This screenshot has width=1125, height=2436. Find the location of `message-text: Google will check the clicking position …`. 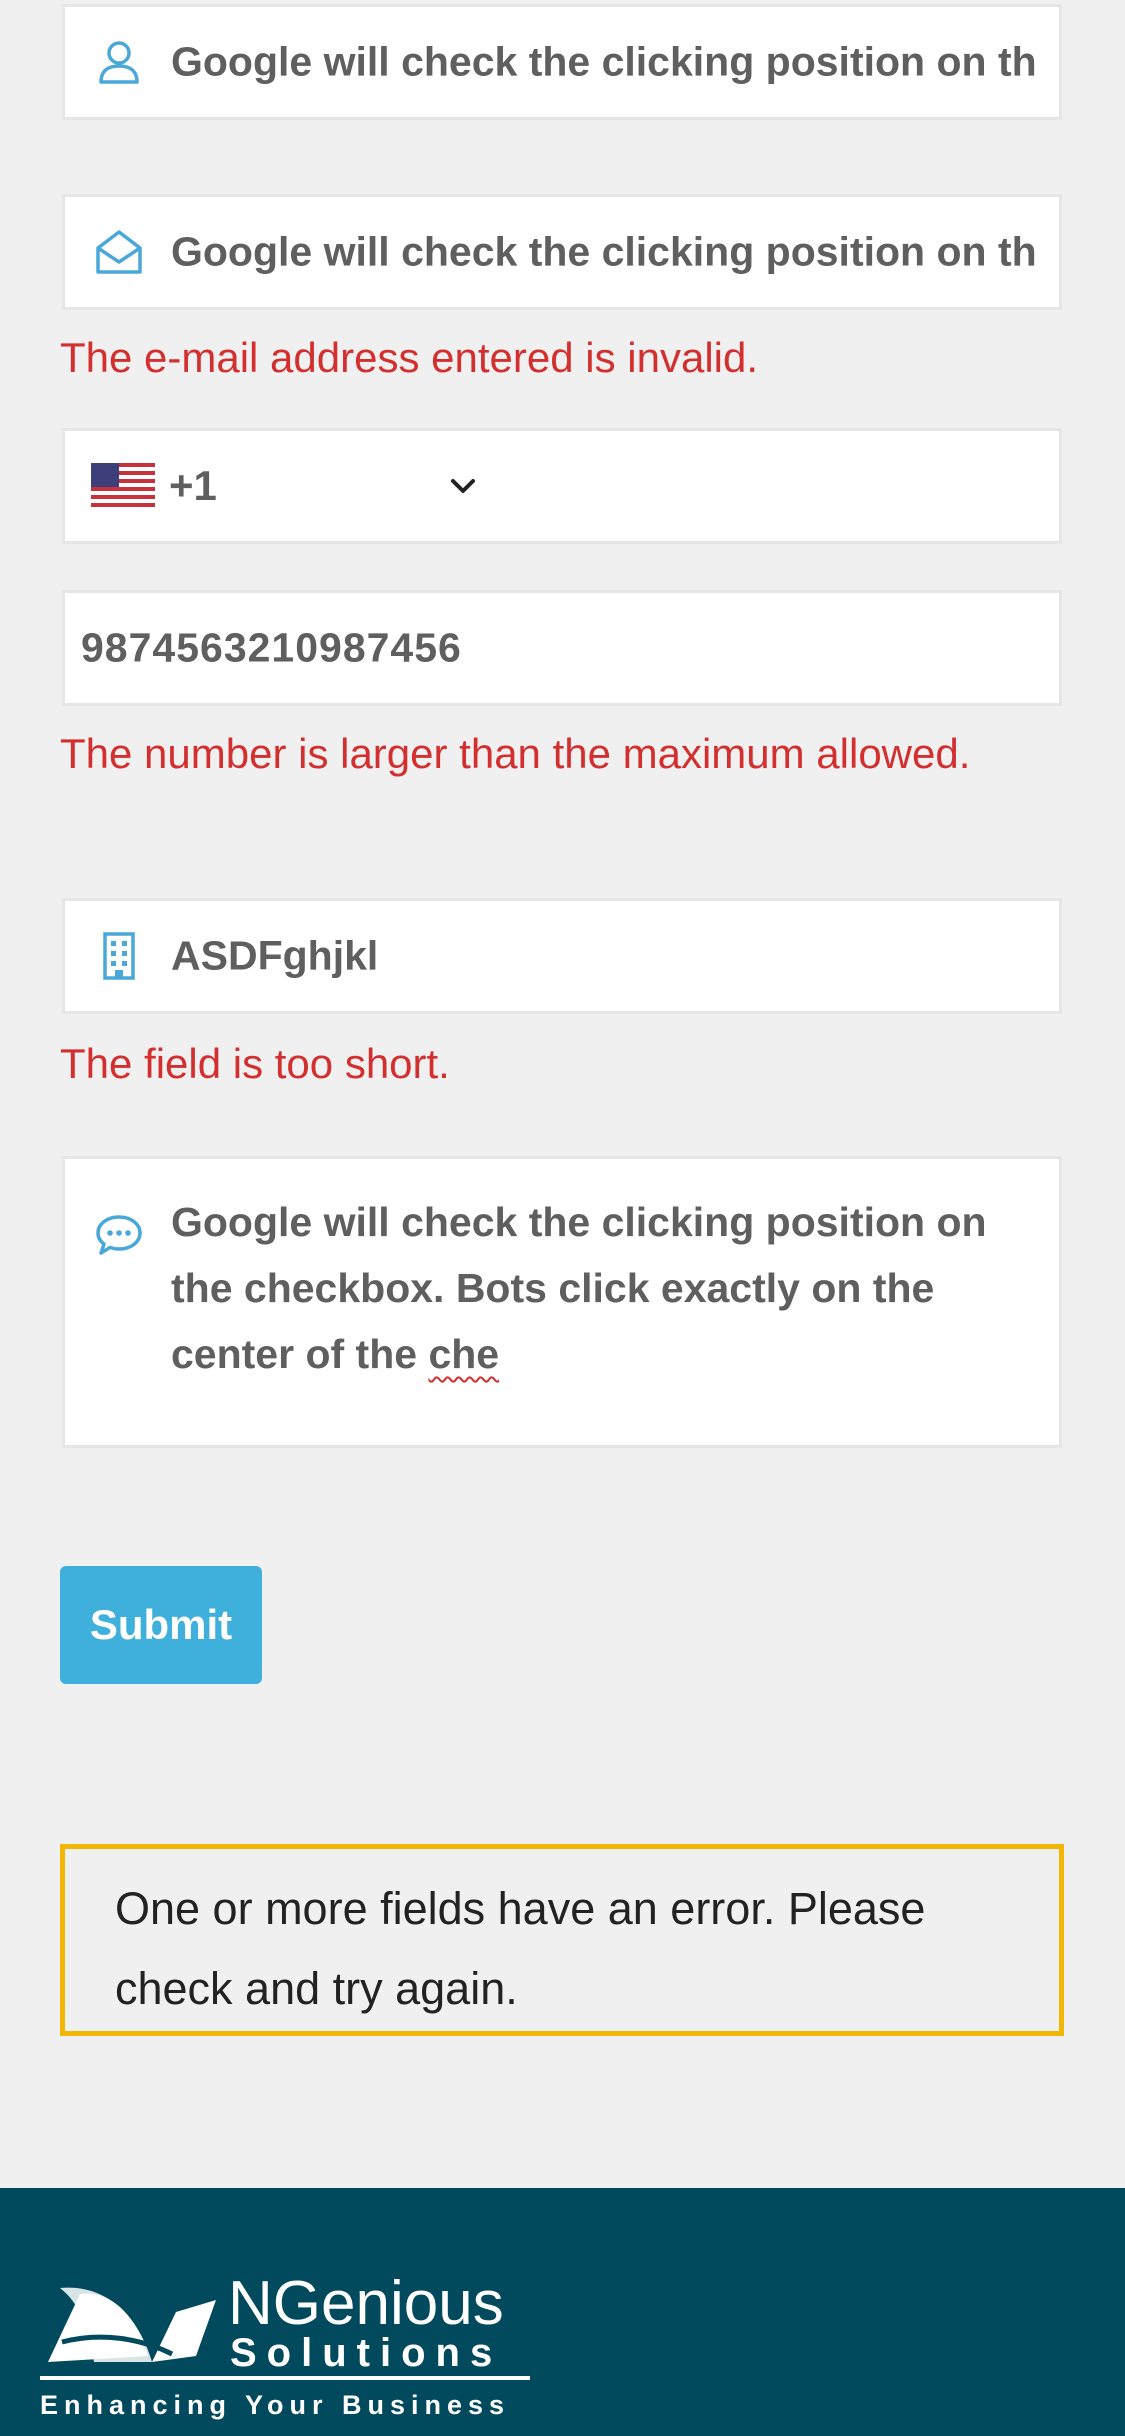

message-text: Google will check the clicking position … is located at coordinates (595, 1288).